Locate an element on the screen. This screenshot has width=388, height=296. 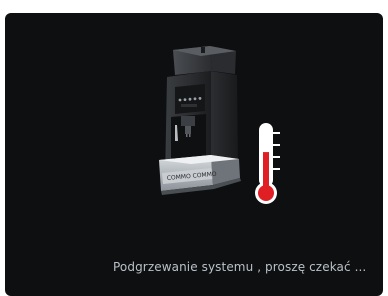
thermometer-icon is located at coordinates (267, 163).